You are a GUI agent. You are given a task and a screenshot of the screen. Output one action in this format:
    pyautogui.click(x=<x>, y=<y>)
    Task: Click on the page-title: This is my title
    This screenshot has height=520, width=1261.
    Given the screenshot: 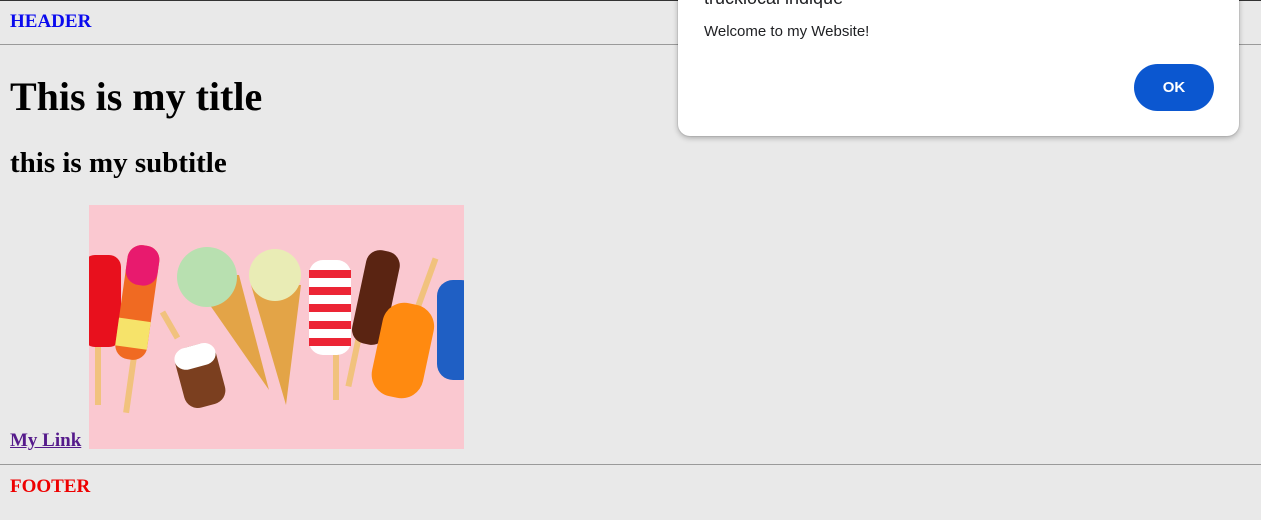 What is the action you would take?
    pyautogui.click(x=136, y=96)
    